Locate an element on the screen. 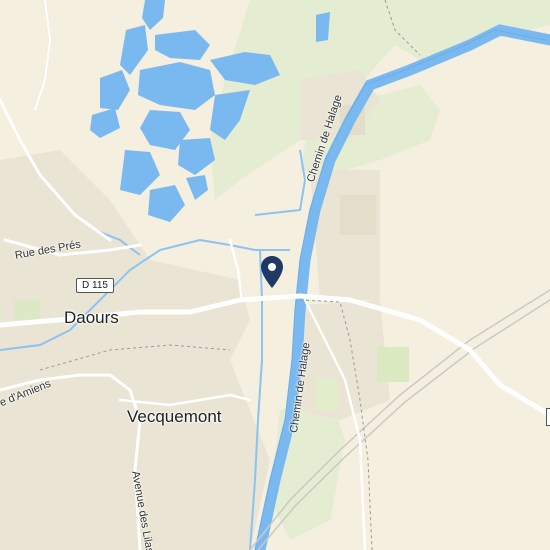 This screenshot has width=550, height=550. route-shield-d115: D 115 is located at coordinates (95, 285).